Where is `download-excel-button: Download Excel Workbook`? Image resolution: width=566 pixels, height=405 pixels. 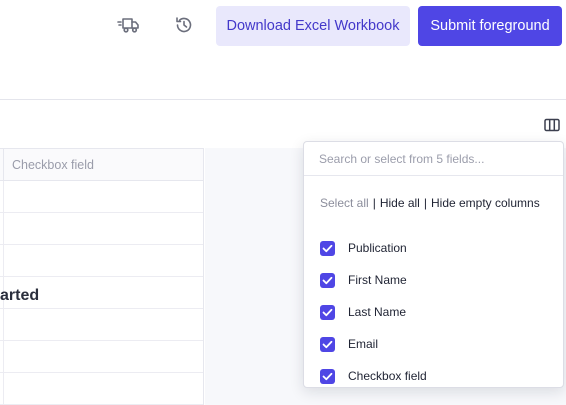 download-excel-button: Download Excel Workbook is located at coordinates (313, 26).